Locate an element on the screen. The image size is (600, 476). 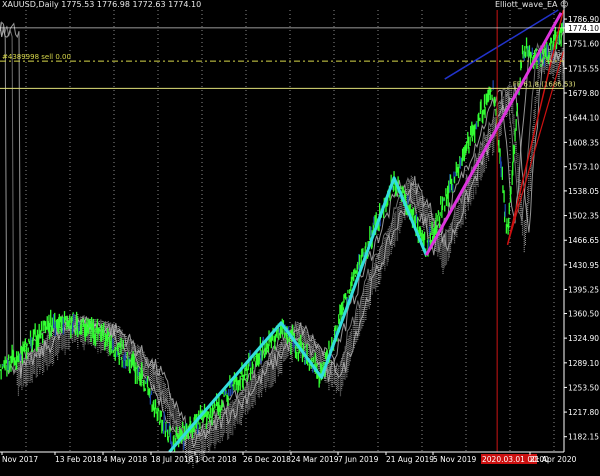
price-tick-label: 1289.10 is located at coordinates (583, 363).